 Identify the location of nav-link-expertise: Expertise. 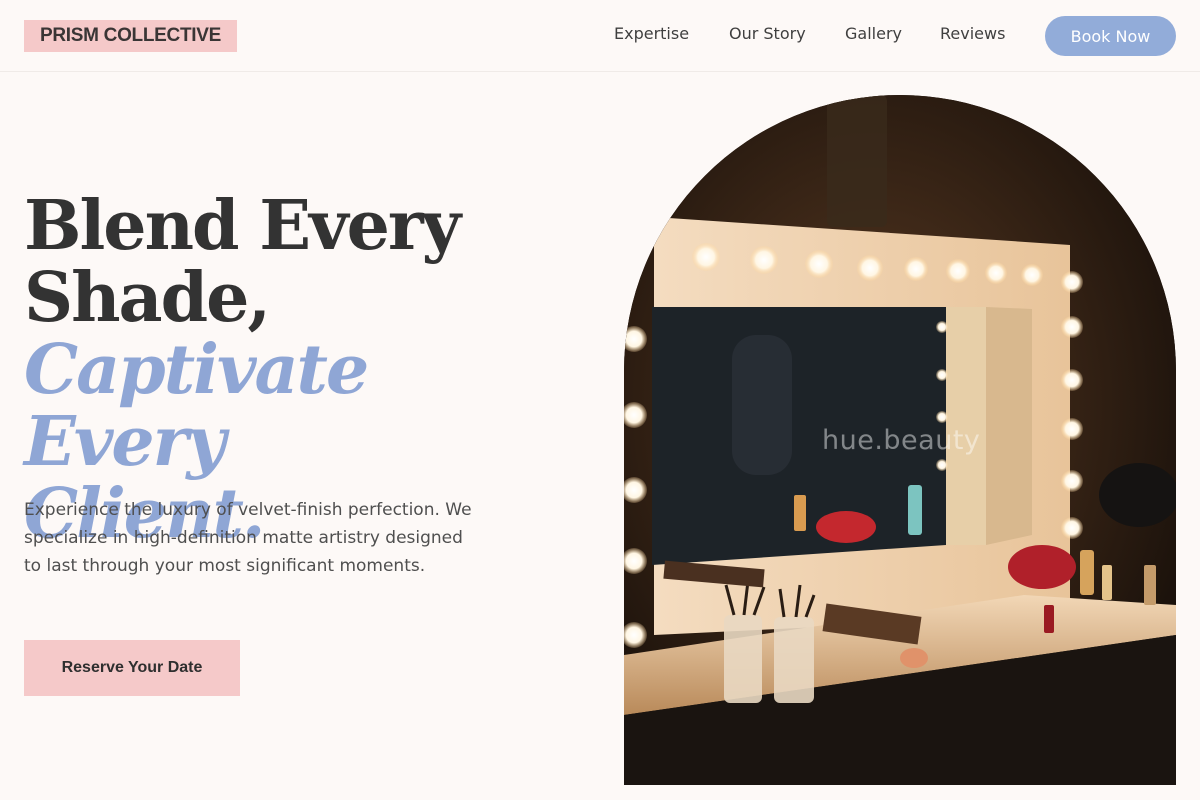
(651, 34).